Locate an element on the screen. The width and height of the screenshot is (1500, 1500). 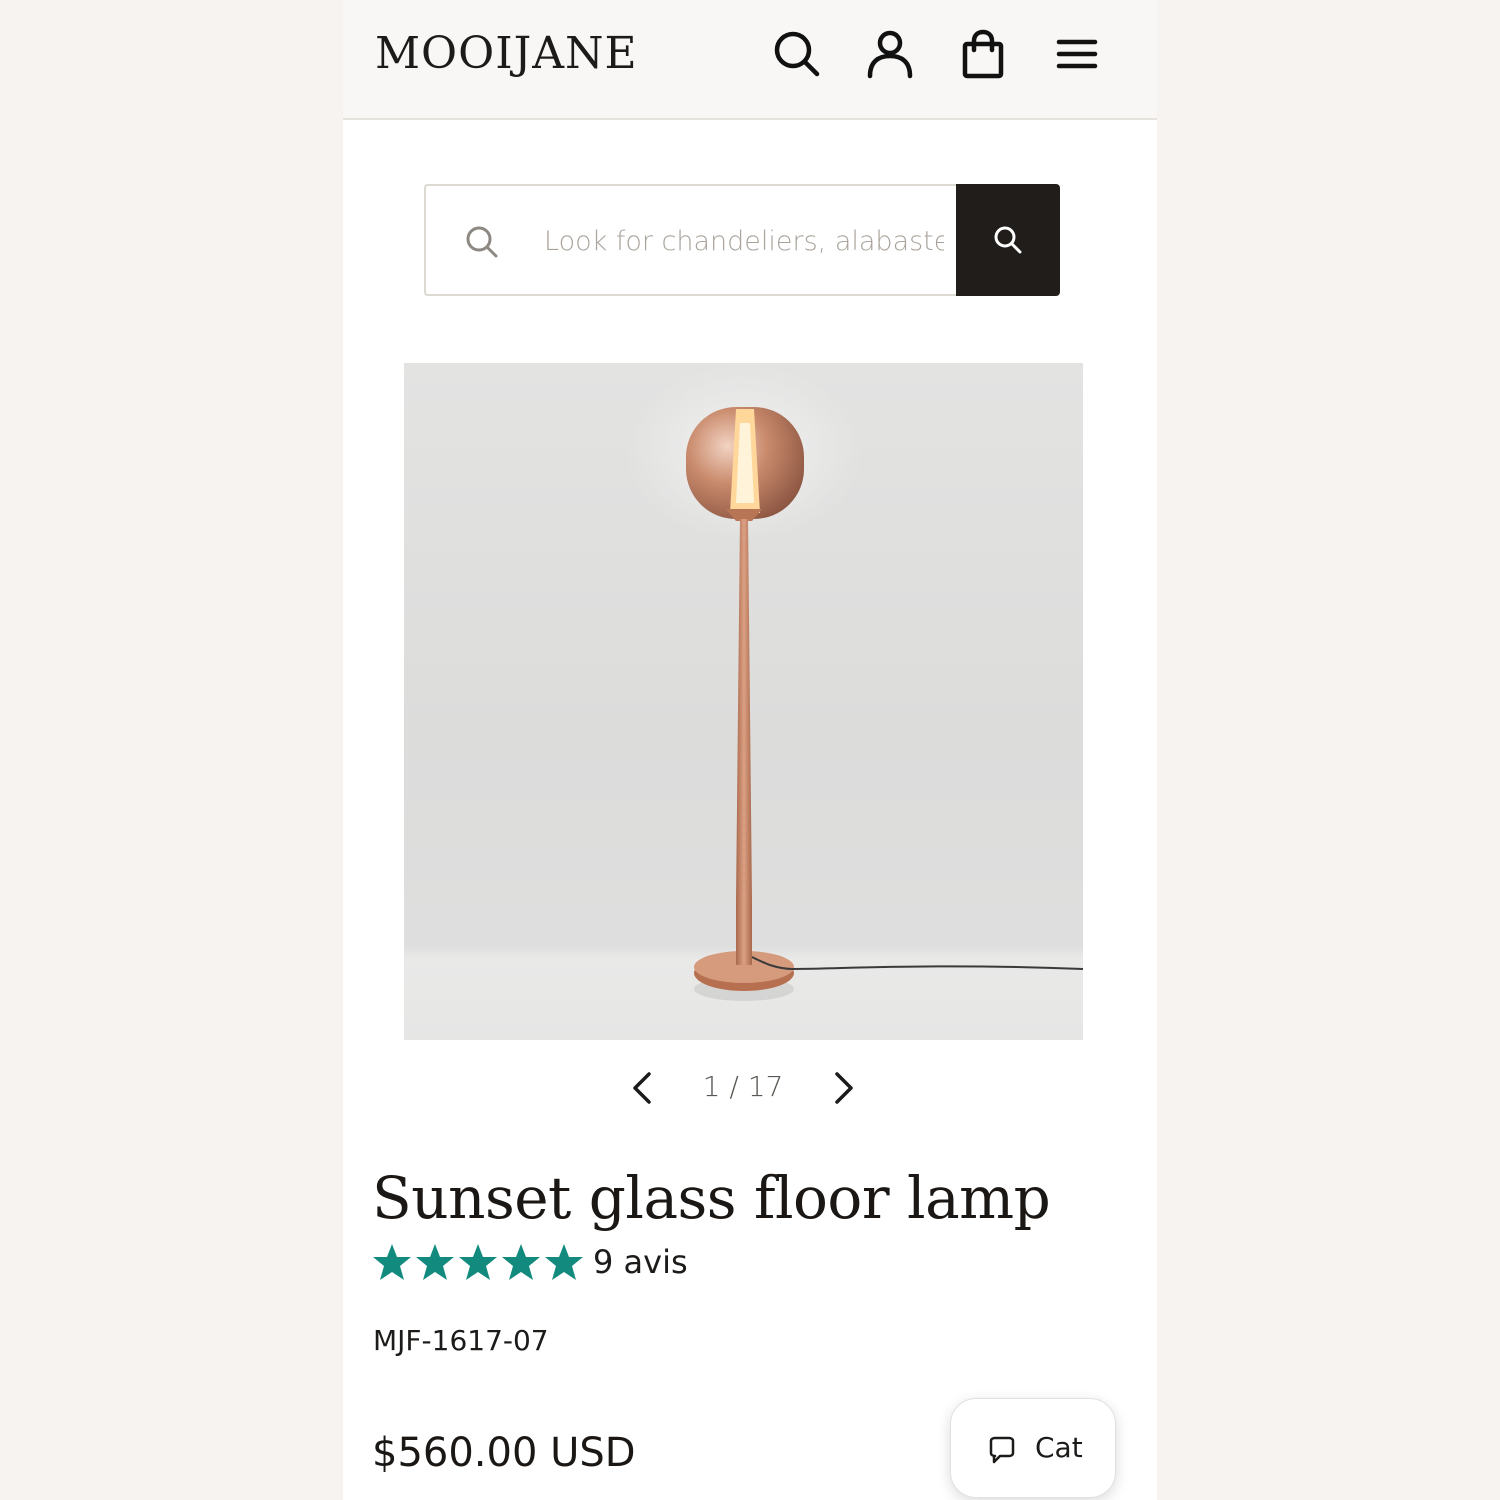
chevron-left-icon is located at coordinates (642, 1088).